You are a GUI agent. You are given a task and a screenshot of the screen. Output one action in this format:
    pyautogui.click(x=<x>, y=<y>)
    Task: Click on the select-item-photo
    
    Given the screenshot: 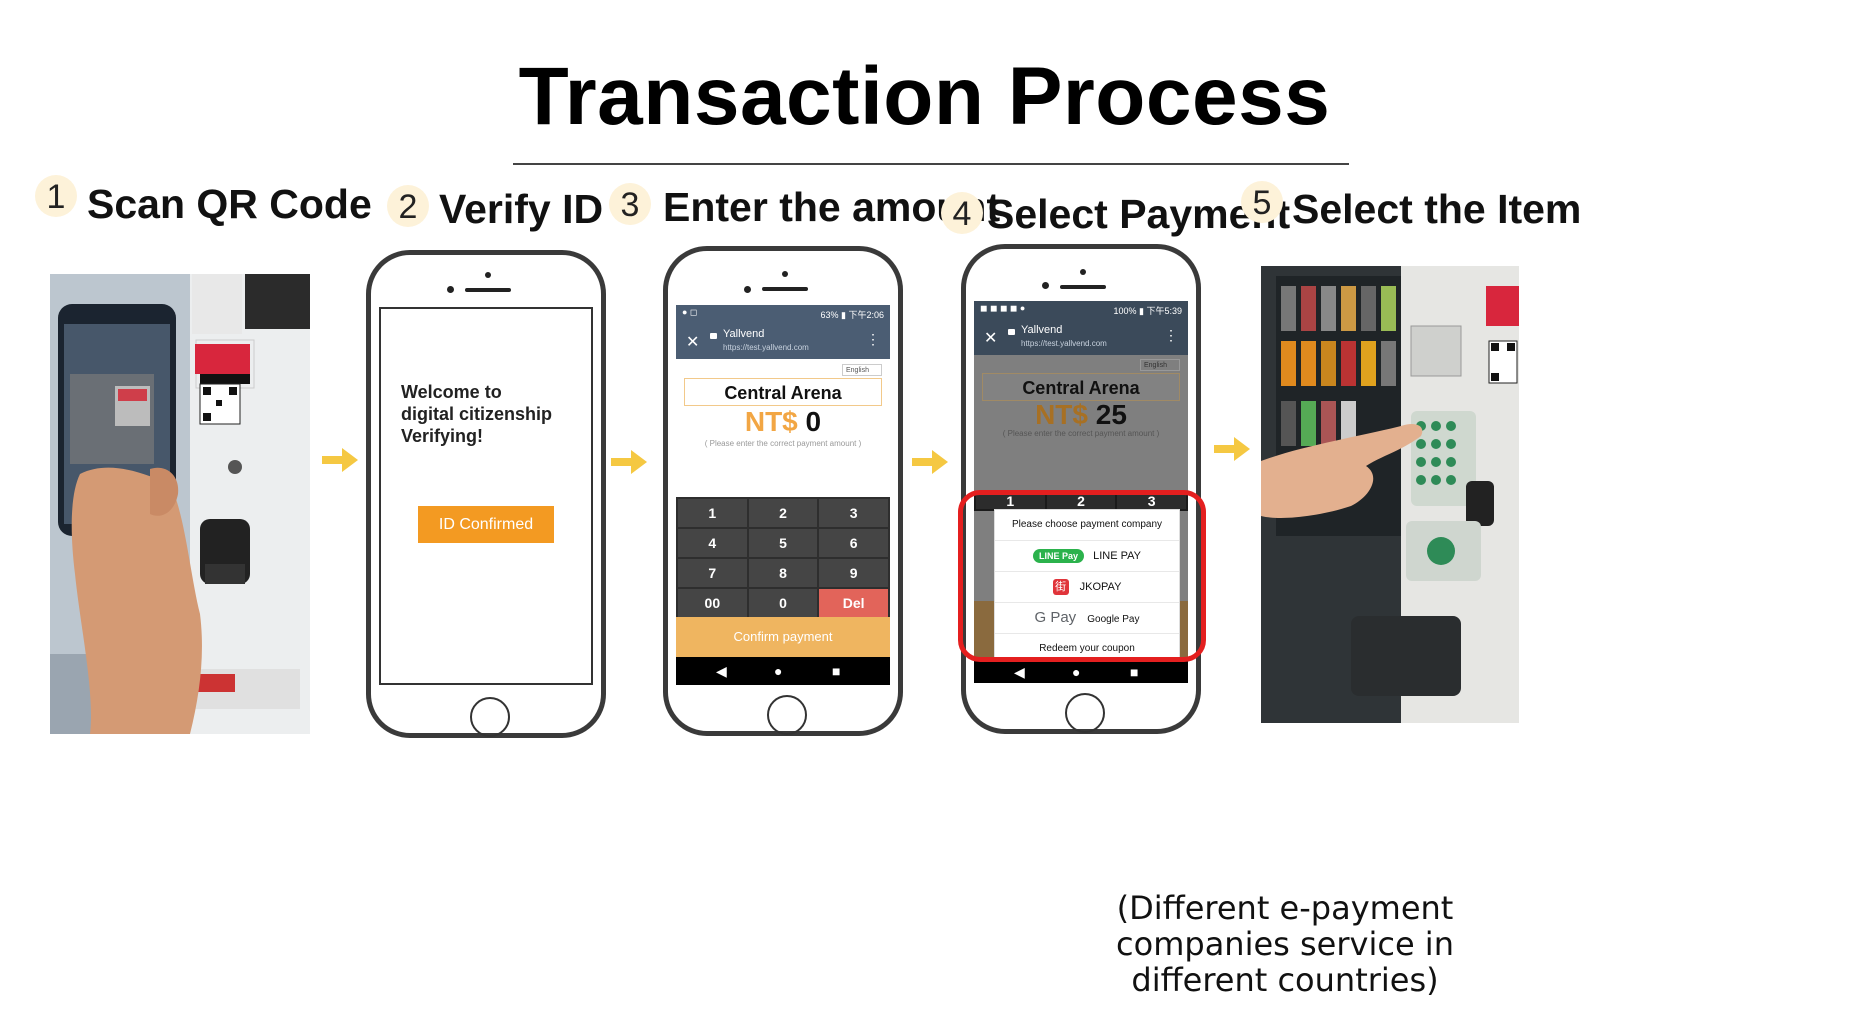 What is the action you would take?
    pyautogui.click(x=1390, y=494)
    